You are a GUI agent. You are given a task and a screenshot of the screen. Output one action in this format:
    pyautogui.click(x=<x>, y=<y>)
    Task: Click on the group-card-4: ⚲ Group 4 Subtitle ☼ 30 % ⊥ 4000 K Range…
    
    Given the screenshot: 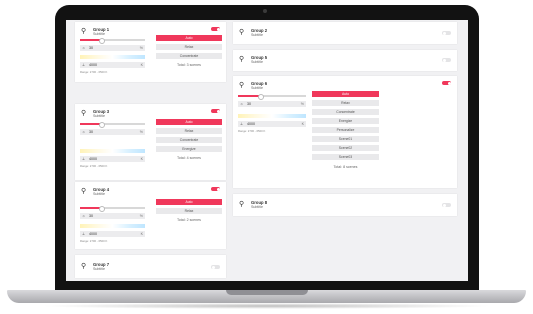 What is the action you would take?
    pyautogui.click(x=150, y=215)
    